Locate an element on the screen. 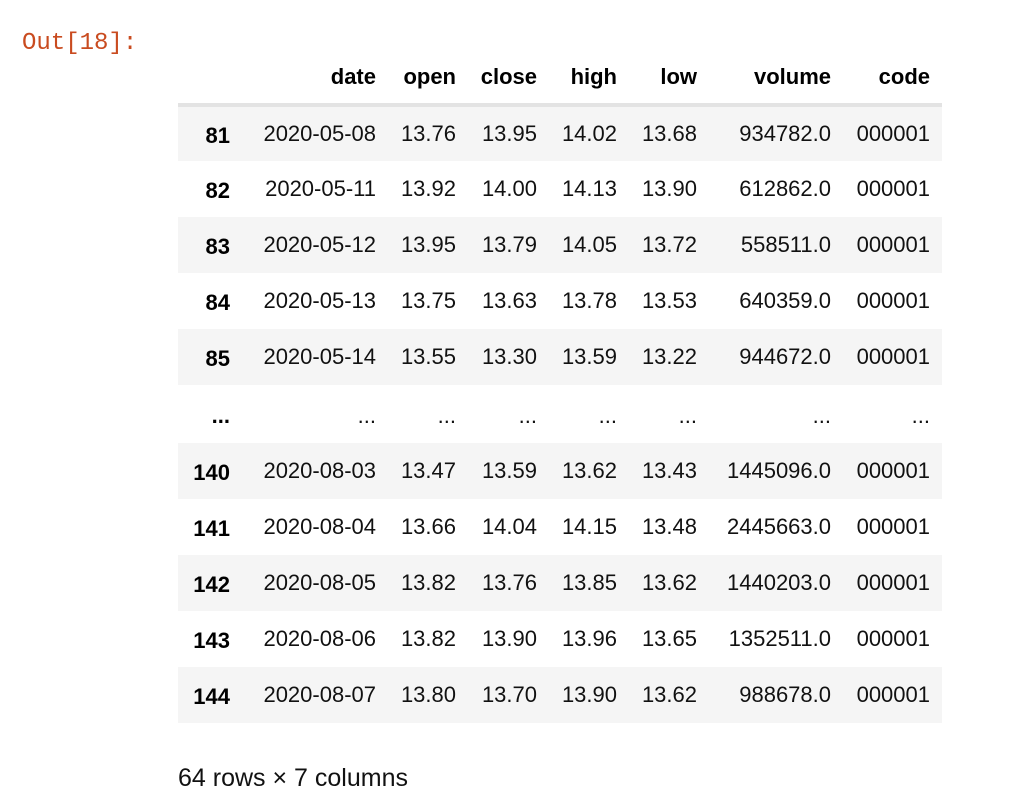 The width and height of the screenshot is (1034, 798). cell-close: 14.04 is located at coordinates (509, 526).